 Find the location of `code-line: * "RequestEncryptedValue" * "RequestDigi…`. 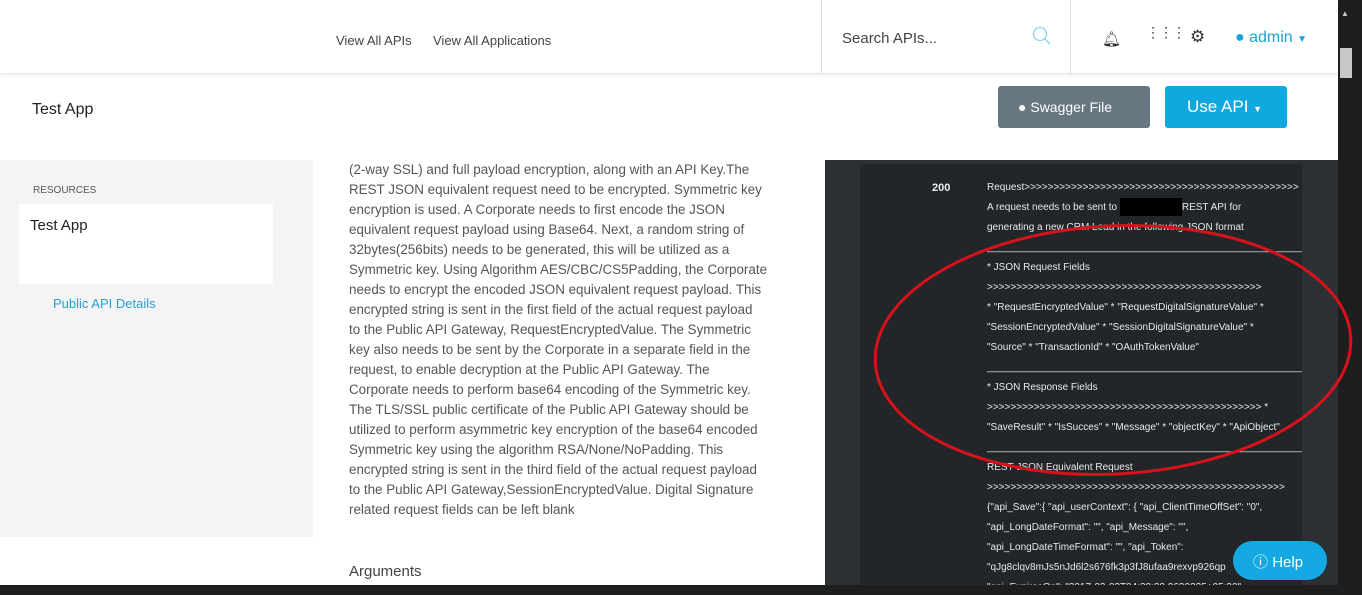

code-line: * "RequestEncryptedValue" * "RequestDigi… is located at coordinates (1125, 307).